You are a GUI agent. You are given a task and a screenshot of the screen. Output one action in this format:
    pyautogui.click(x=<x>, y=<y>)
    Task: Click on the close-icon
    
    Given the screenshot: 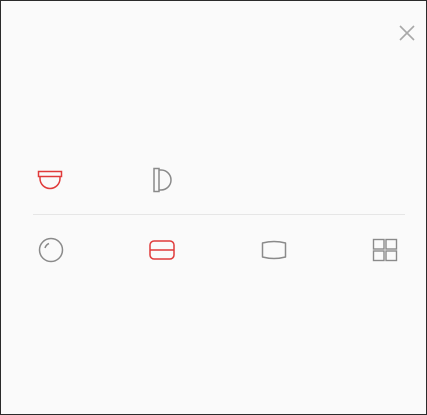 What is the action you would take?
    pyautogui.click(x=407, y=33)
    